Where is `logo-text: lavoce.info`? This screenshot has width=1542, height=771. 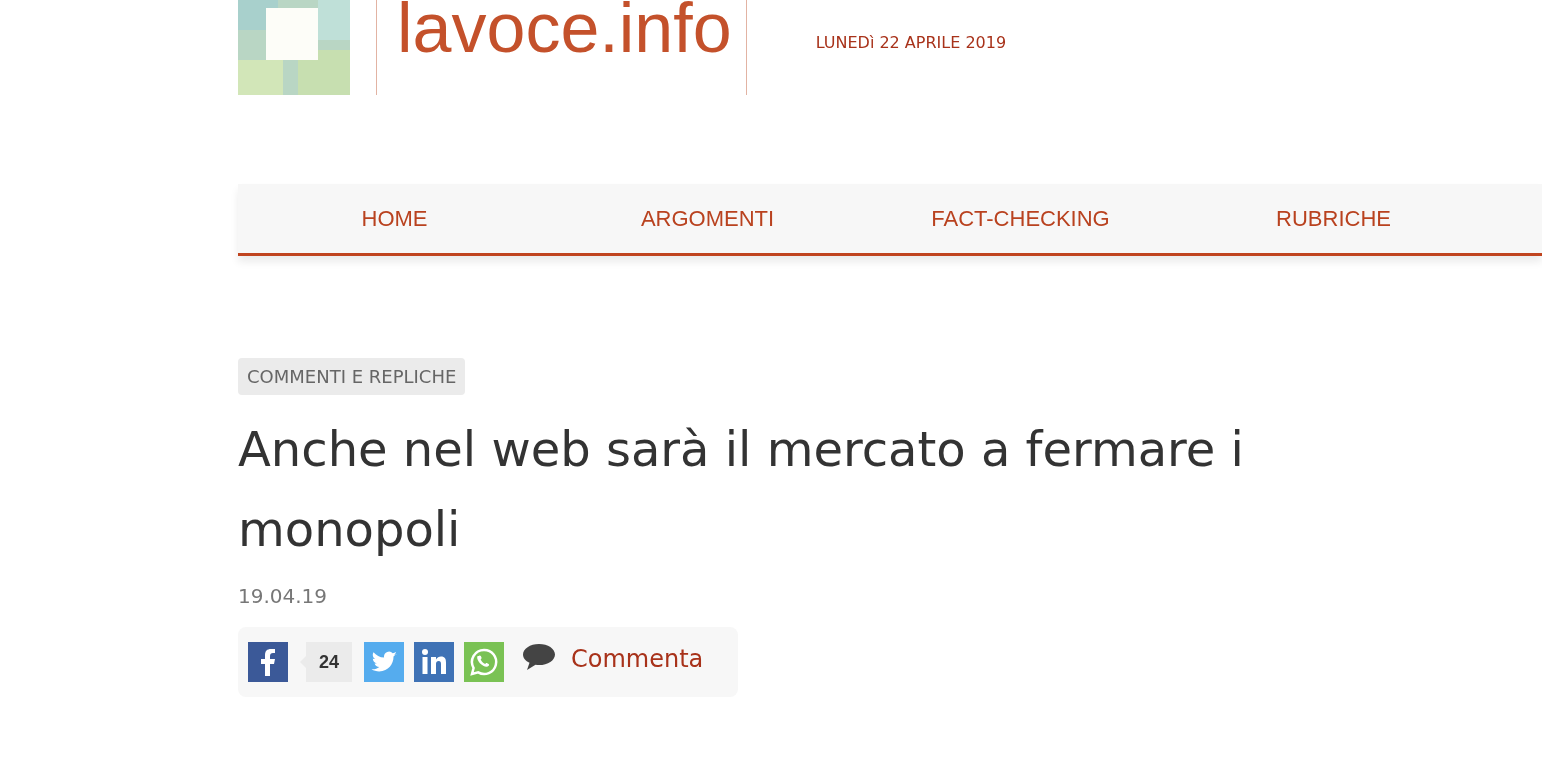
logo-text: lavoce.info is located at coordinates (564, 39).